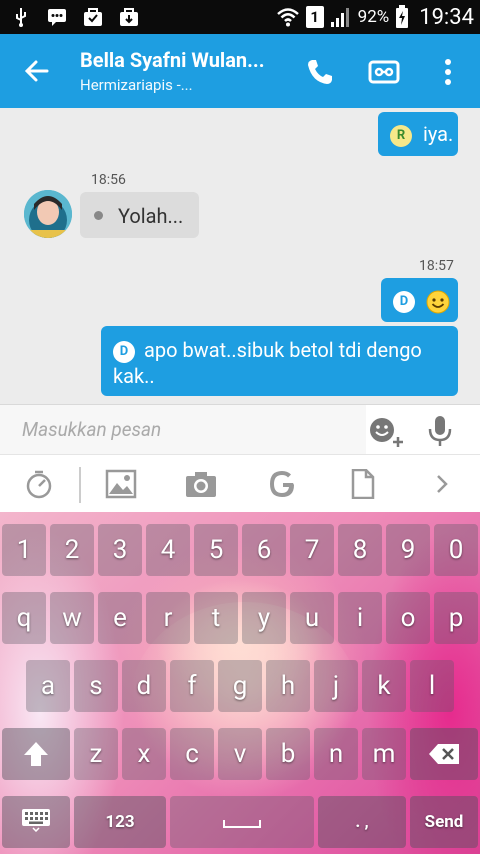  I want to click on key-z-label: z, so click(96, 754).